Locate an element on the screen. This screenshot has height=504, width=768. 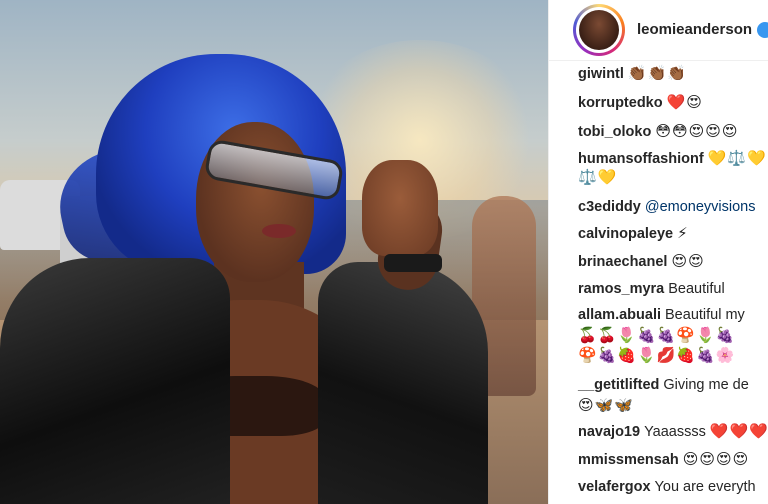
post-header: leomieanderson is located at coordinates (658, 30).